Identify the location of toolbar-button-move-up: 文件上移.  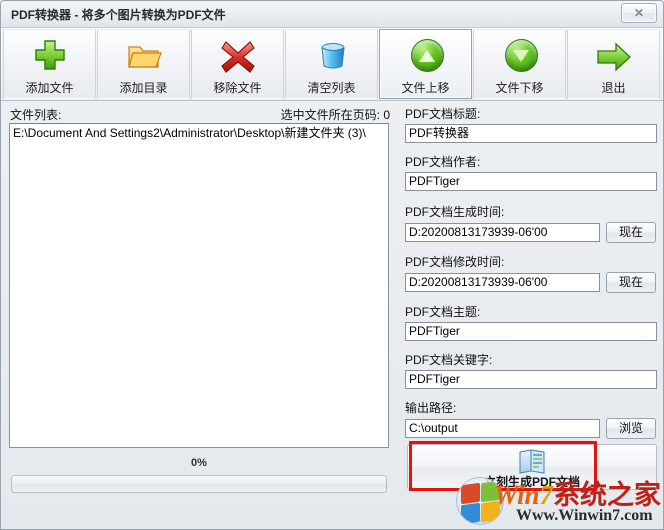
(425, 64).